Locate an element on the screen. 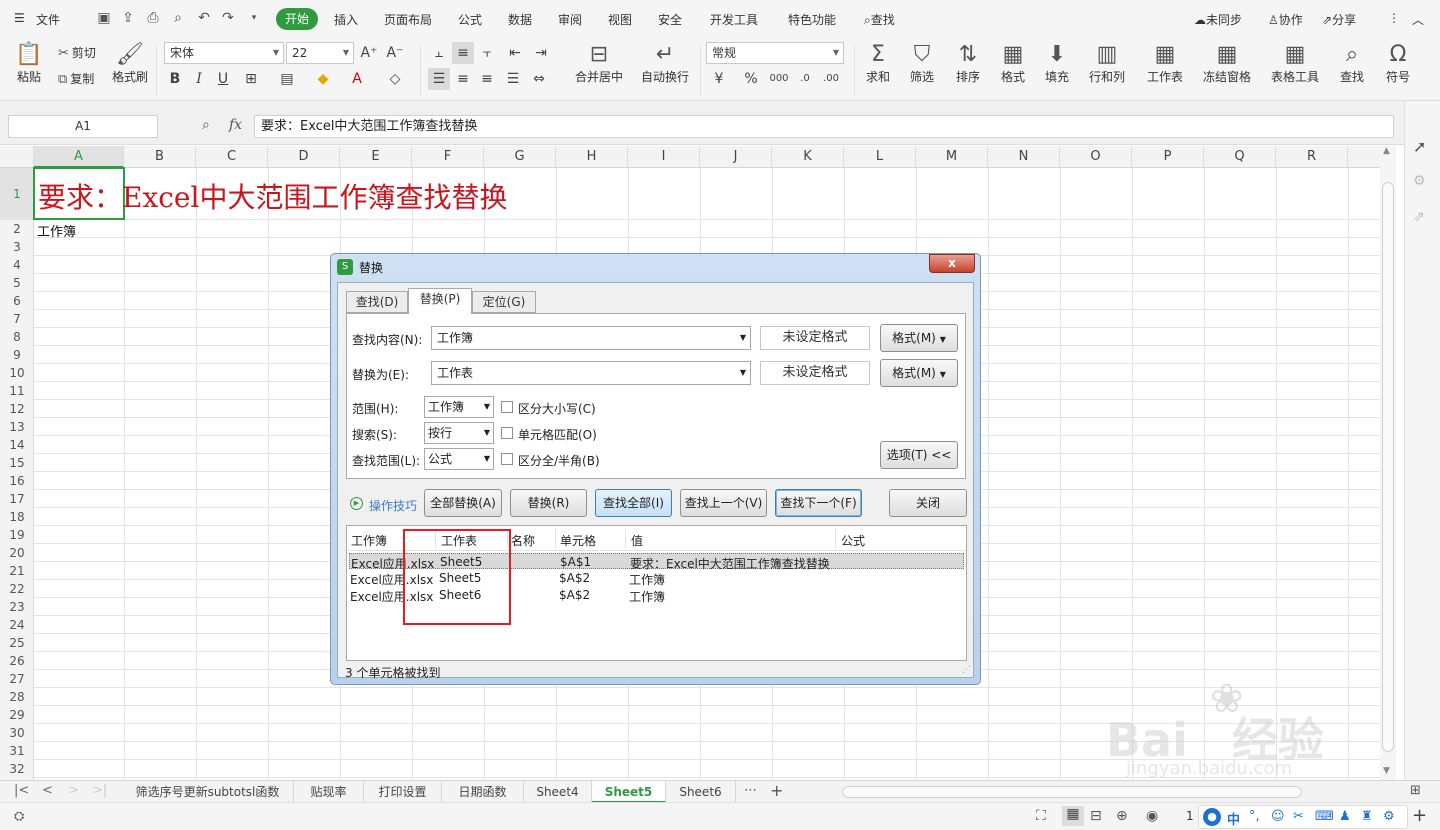  results-header-value: 值 is located at coordinates (637, 540).